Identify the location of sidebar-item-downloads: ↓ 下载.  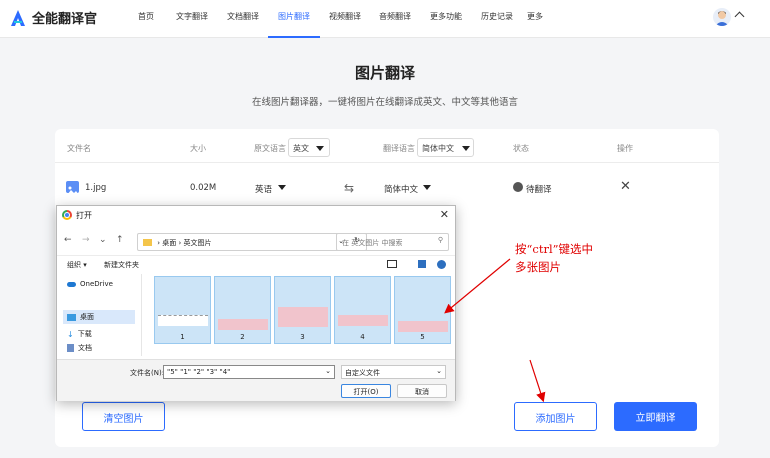
(99, 334).